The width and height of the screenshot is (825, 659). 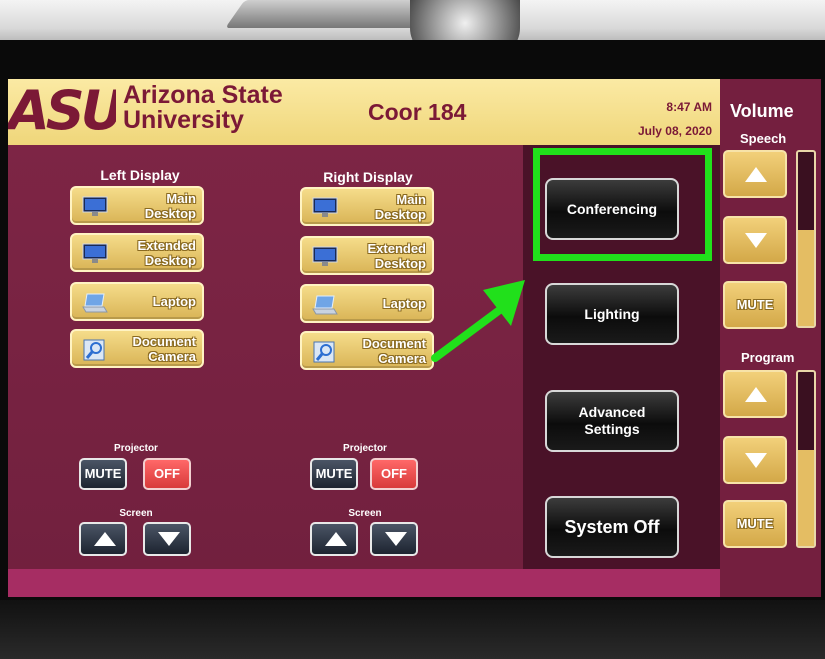 I want to click on left-projector-mute-button: MUTE, so click(x=103, y=474).